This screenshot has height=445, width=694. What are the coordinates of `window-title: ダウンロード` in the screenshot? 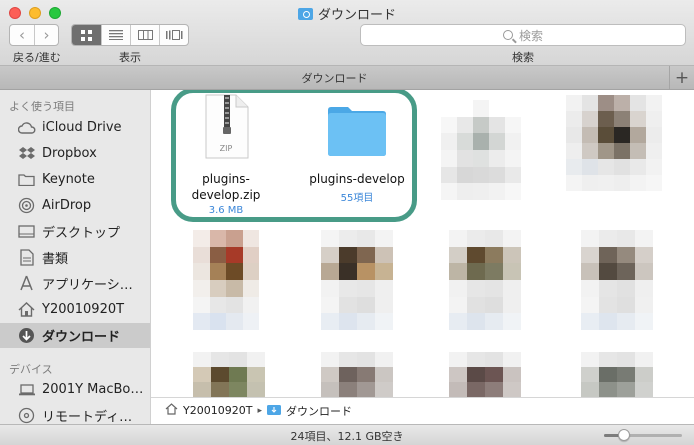 It's located at (347, 13).